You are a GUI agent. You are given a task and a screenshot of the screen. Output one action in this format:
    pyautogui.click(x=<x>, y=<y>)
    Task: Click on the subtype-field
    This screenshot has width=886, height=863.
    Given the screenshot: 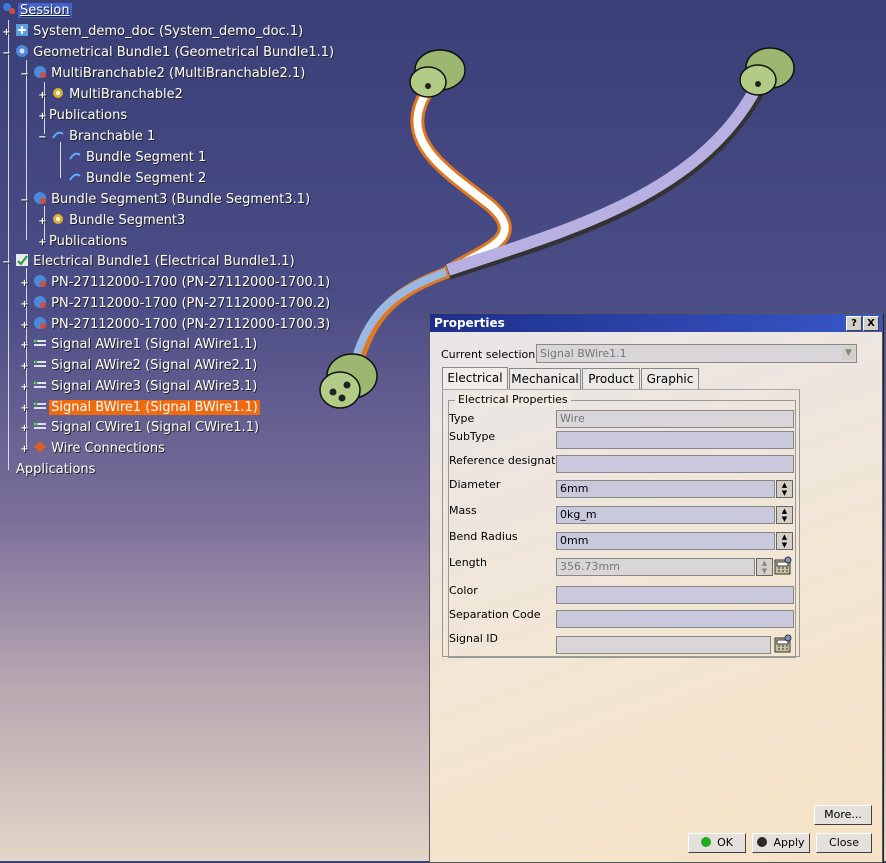 What is the action you would take?
    pyautogui.click(x=675, y=440)
    